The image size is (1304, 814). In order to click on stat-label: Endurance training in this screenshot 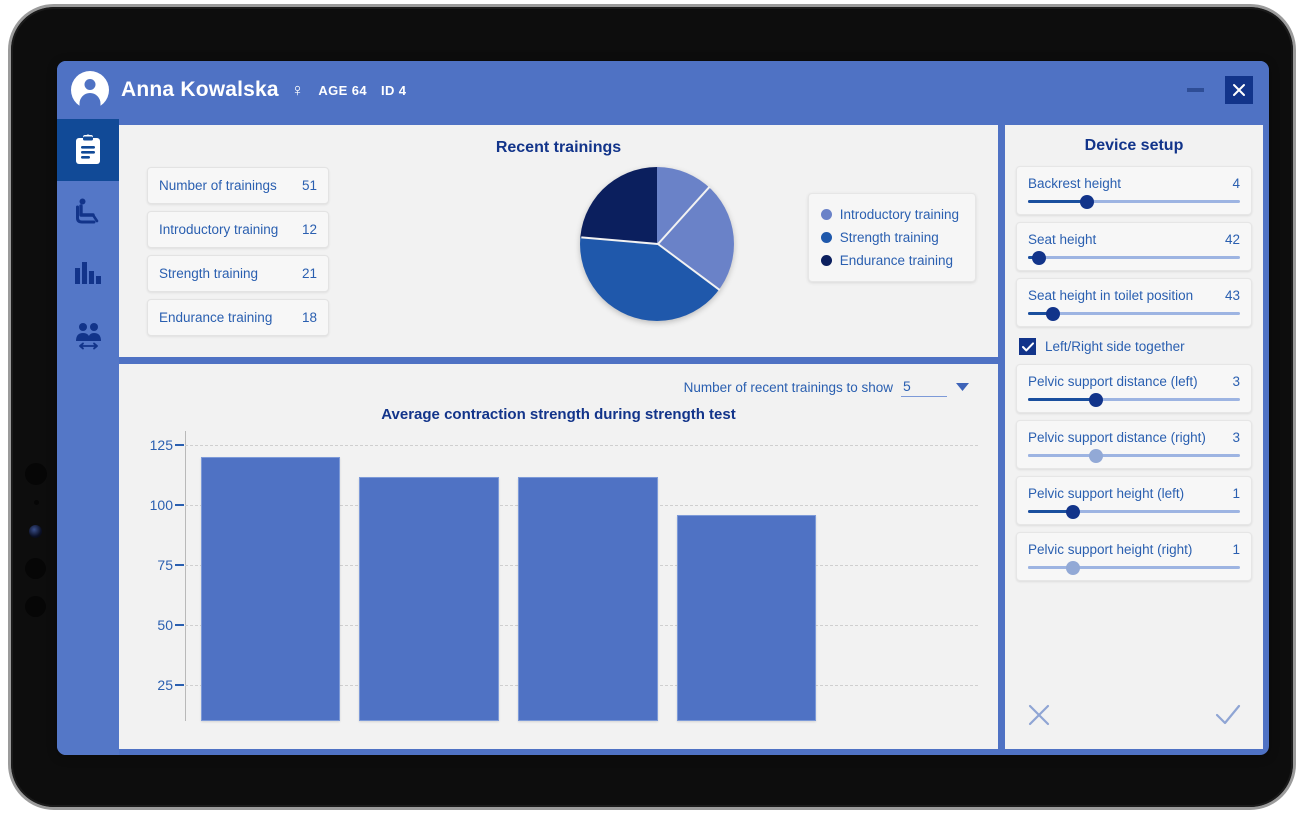, I will do `click(216, 317)`.